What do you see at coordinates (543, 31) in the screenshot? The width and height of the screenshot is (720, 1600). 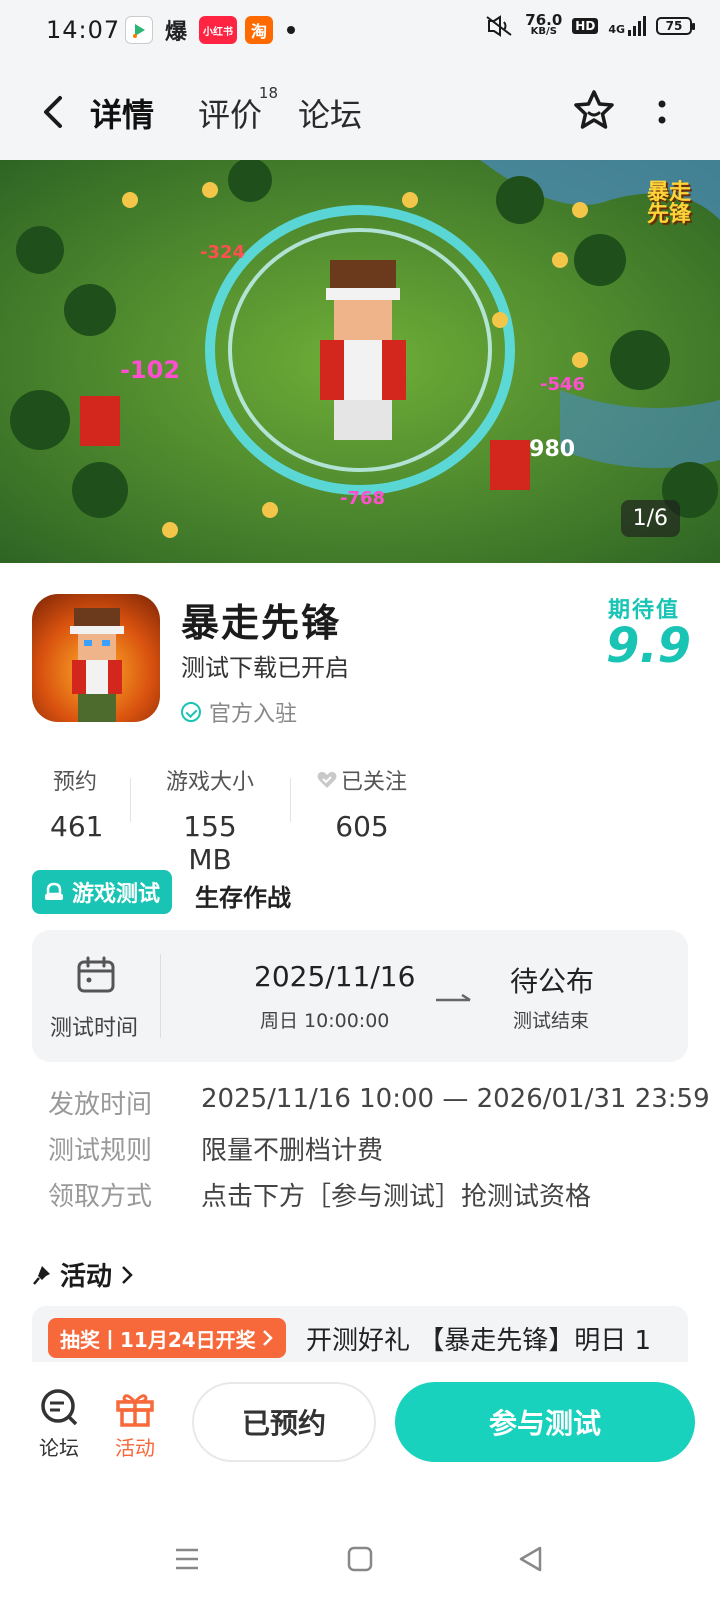 I see `net-speed-unit: KB/S` at bounding box center [543, 31].